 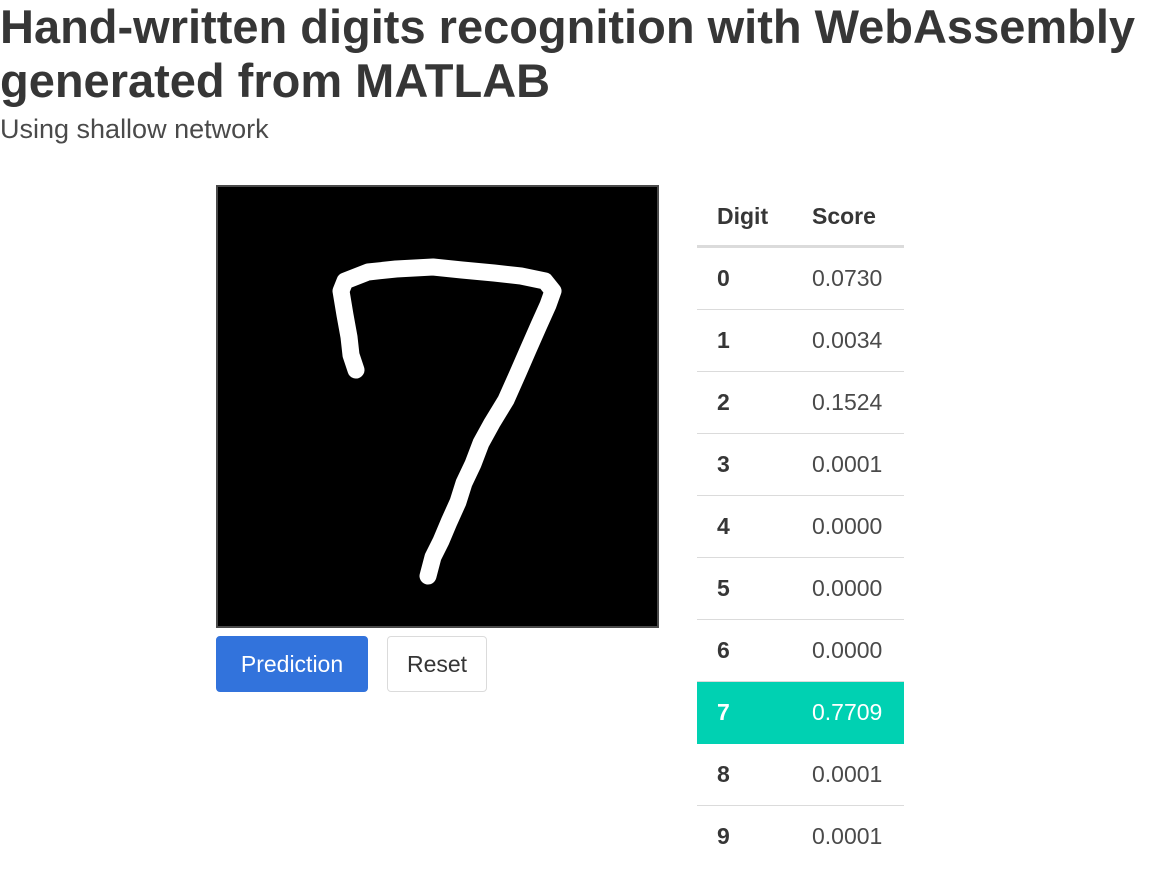 I want to click on page-subtitle: Using shallow network, so click(x=134, y=129).